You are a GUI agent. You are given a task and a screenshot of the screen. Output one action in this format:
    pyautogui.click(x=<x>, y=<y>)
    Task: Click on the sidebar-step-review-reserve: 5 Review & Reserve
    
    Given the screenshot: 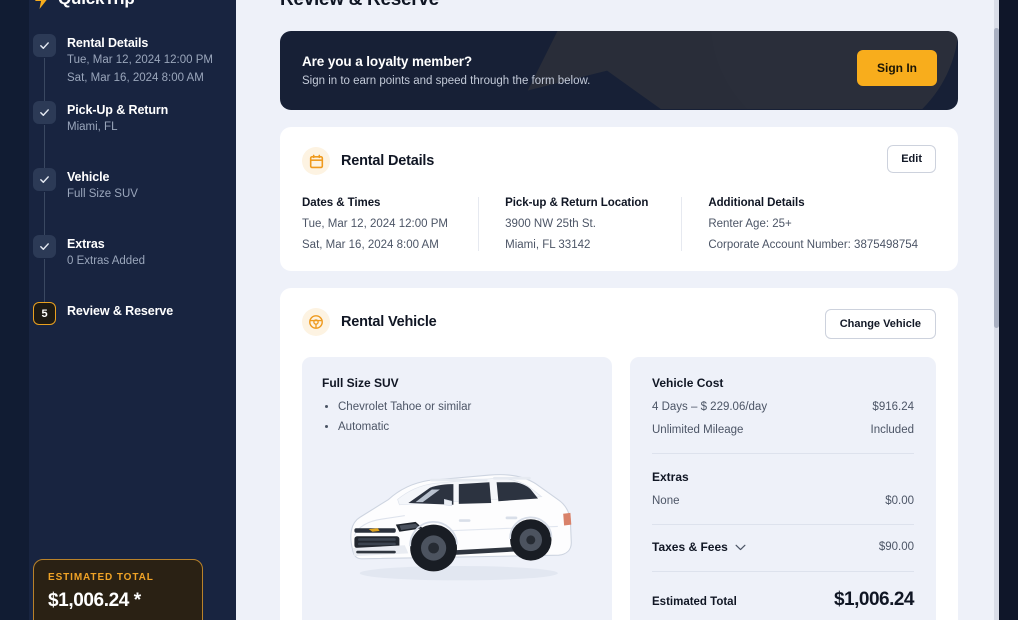 What is the action you would take?
    pyautogui.click(x=128, y=314)
    